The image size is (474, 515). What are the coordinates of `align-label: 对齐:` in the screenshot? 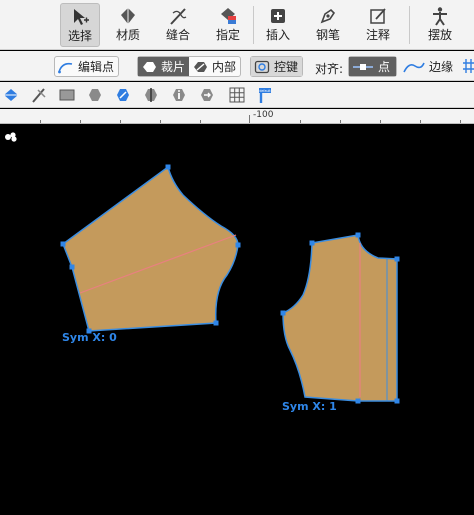 It's located at (329, 69).